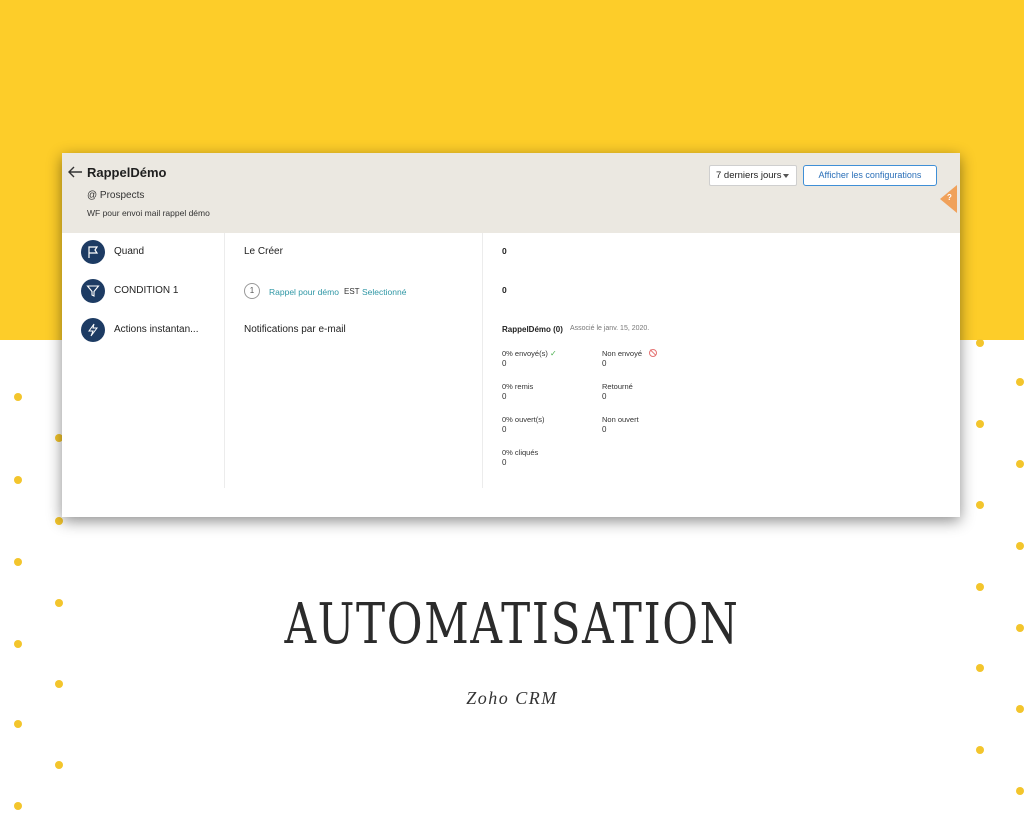 This screenshot has width=1024, height=819. I want to click on page-subheading: Zoho CRM, so click(512, 698).